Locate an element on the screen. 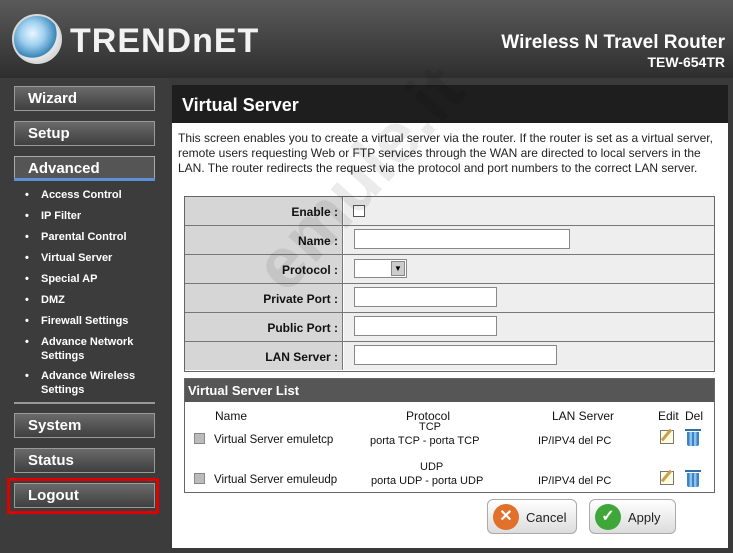 The height and width of the screenshot is (553, 733). public-port-row: Public Port : is located at coordinates (449, 327).